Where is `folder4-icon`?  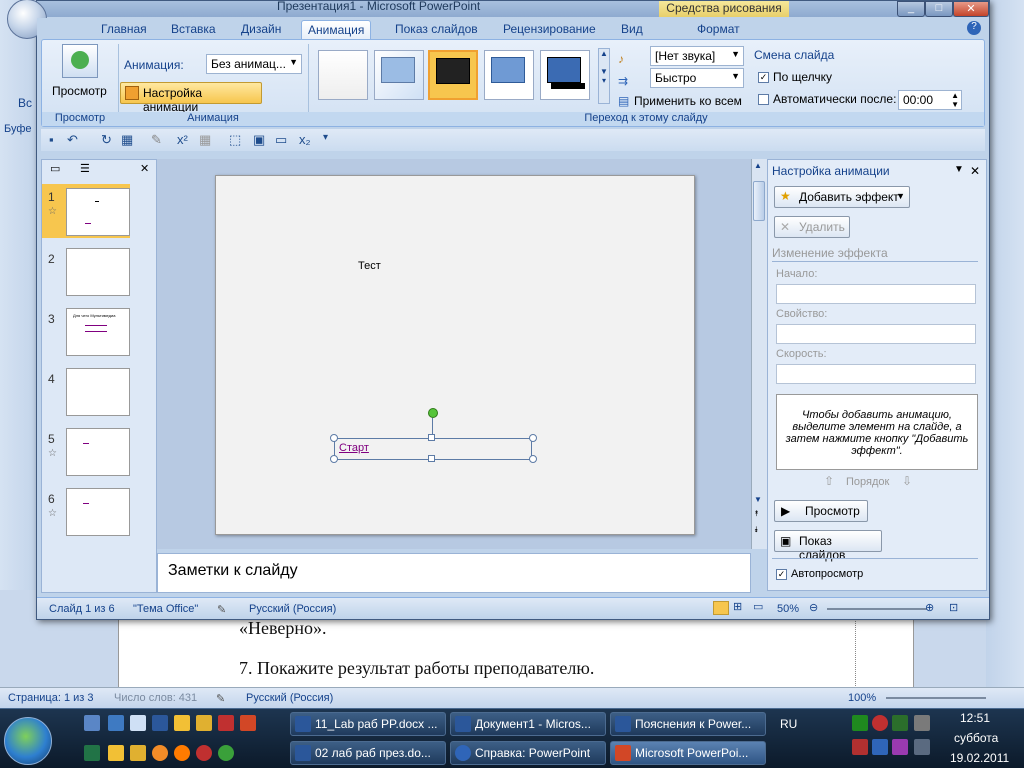
folder4-icon is located at coordinates (138, 753).